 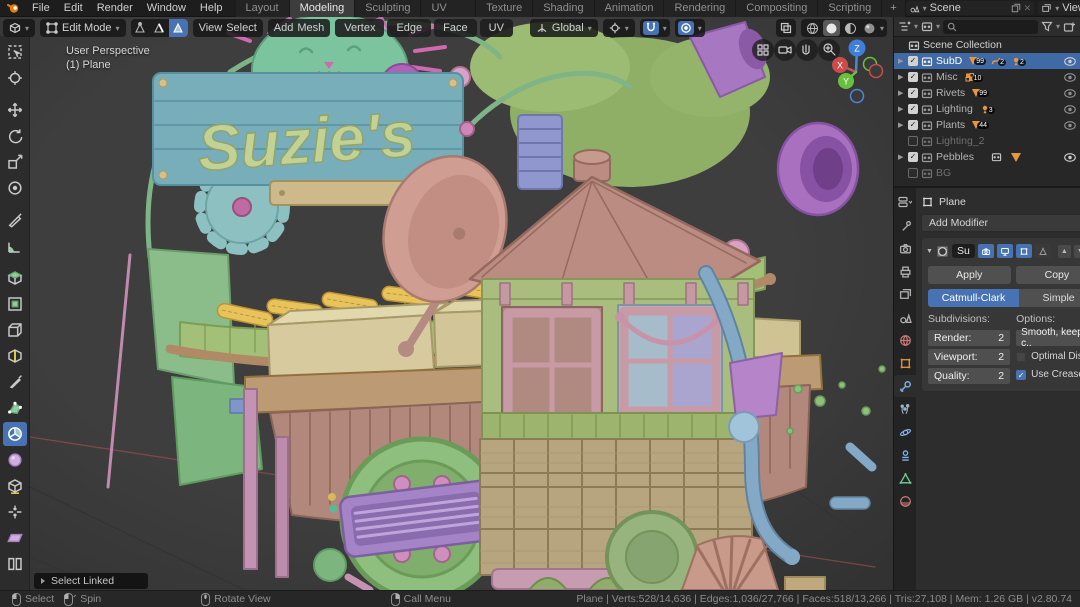 What do you see at coordinates (14, 356) in the screenshot?
I see `tool-loop-cut` at bounding box center [14, 356].